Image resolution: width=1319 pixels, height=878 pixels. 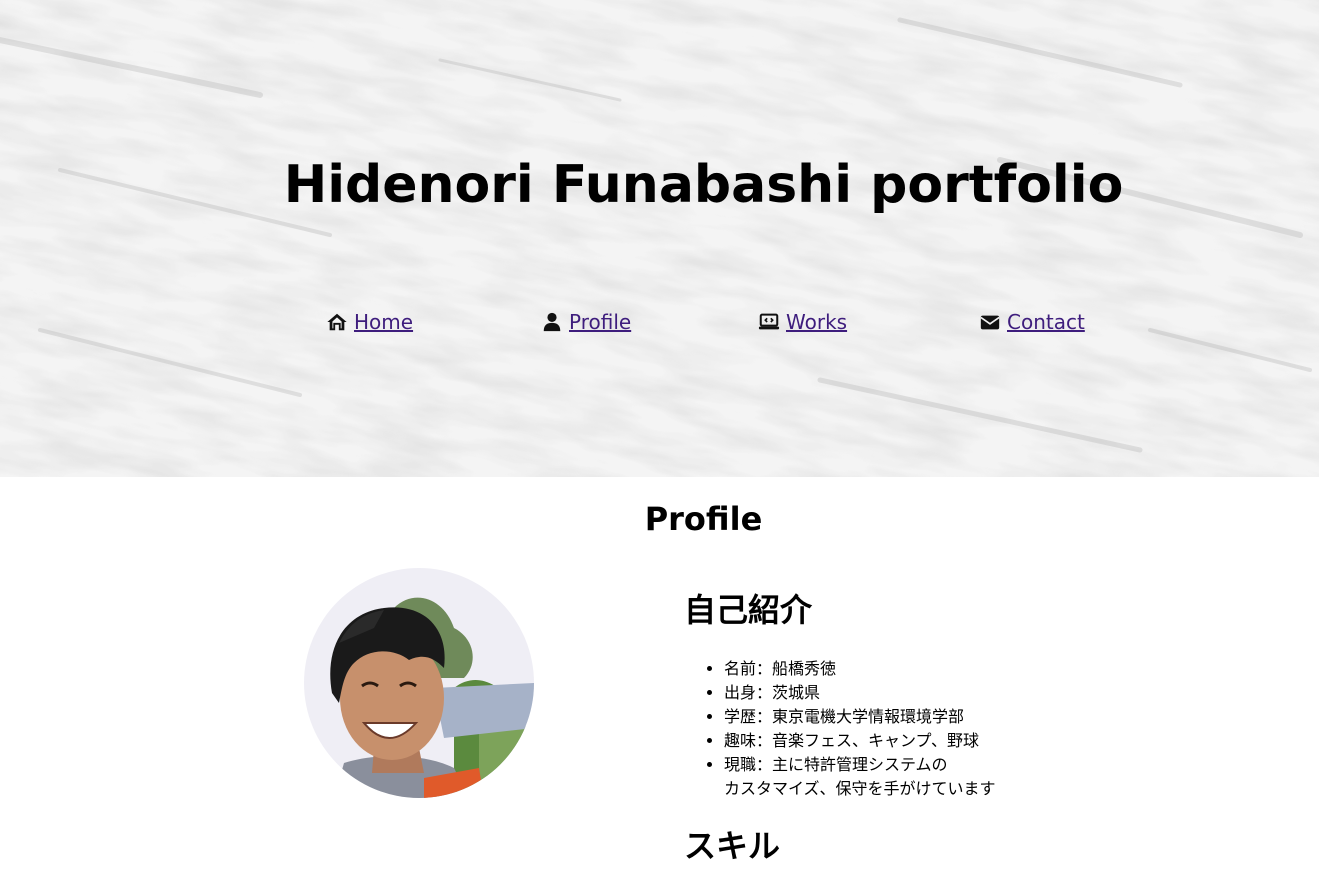 I want to click on laptop-code-icon, so click(x=769, y=322).